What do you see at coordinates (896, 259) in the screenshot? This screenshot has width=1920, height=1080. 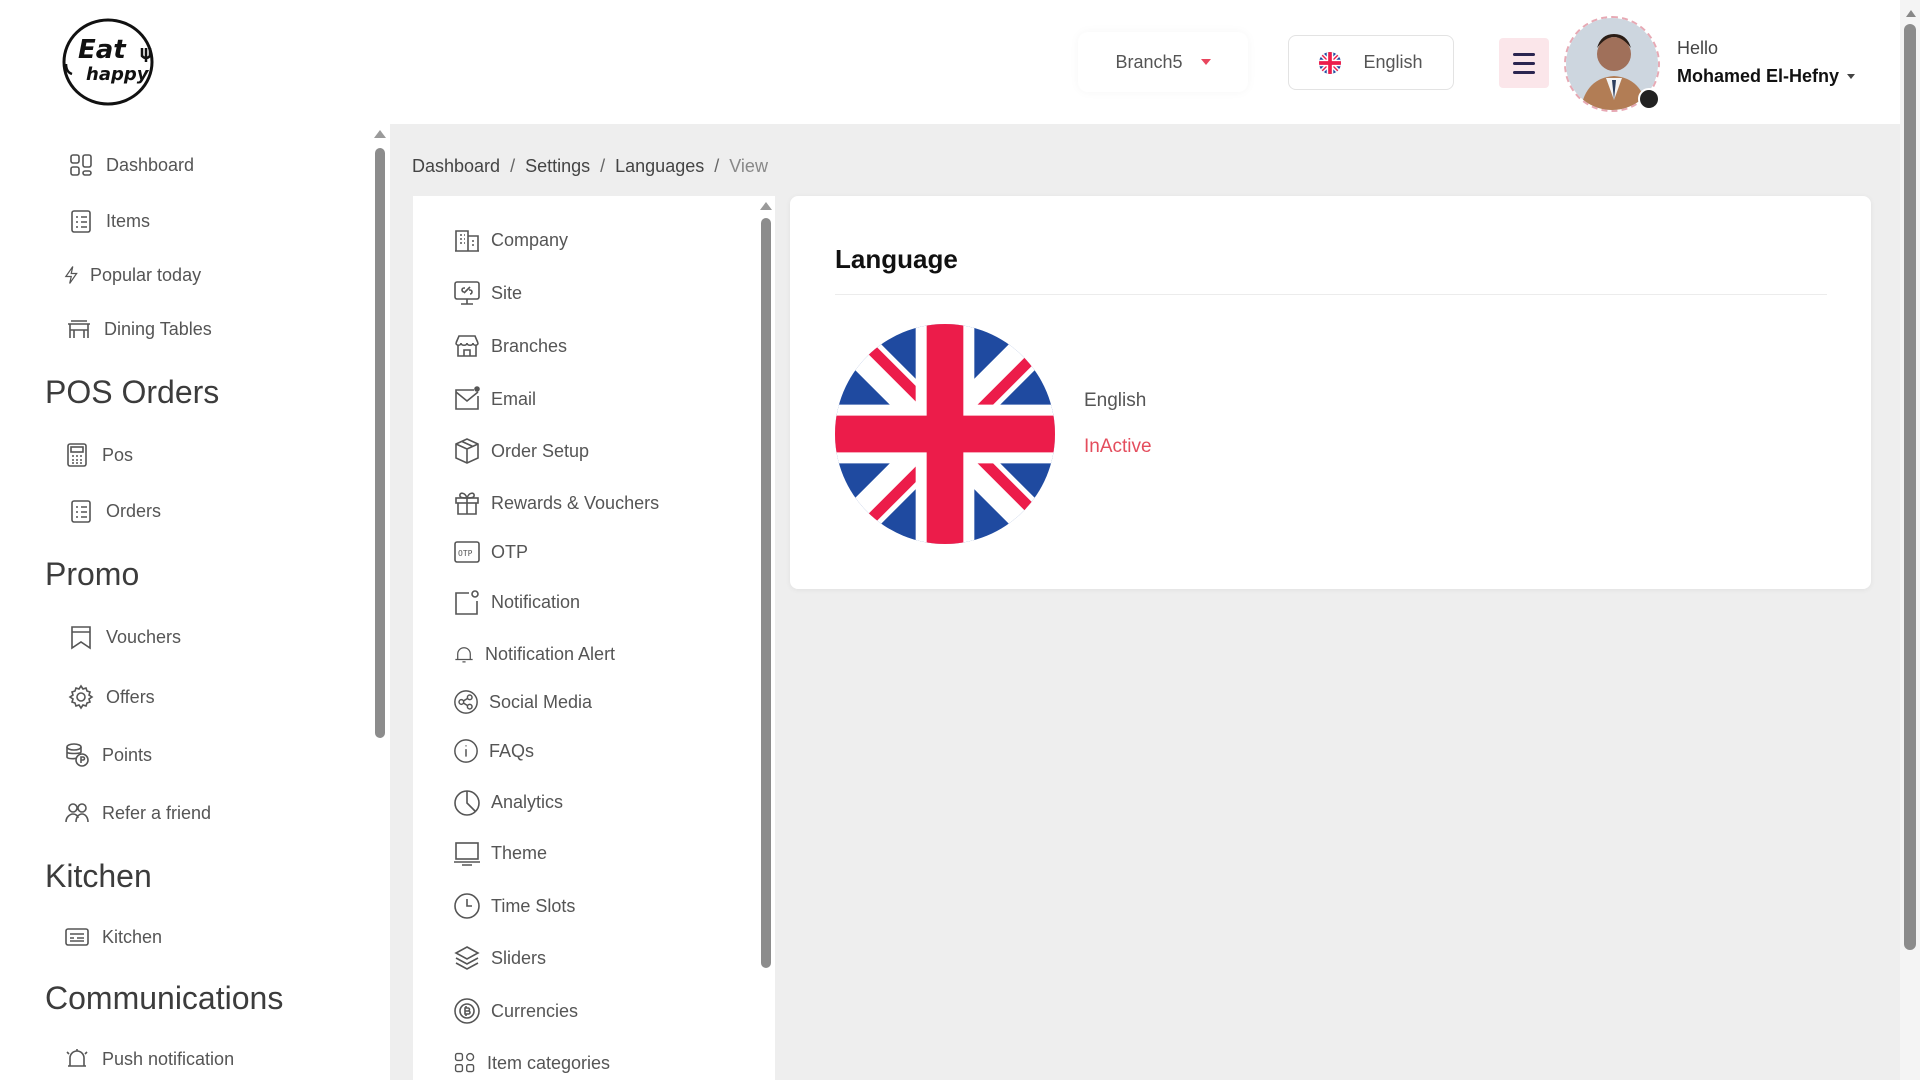 I see `card-title: Language` at bounding box center [896, 259].